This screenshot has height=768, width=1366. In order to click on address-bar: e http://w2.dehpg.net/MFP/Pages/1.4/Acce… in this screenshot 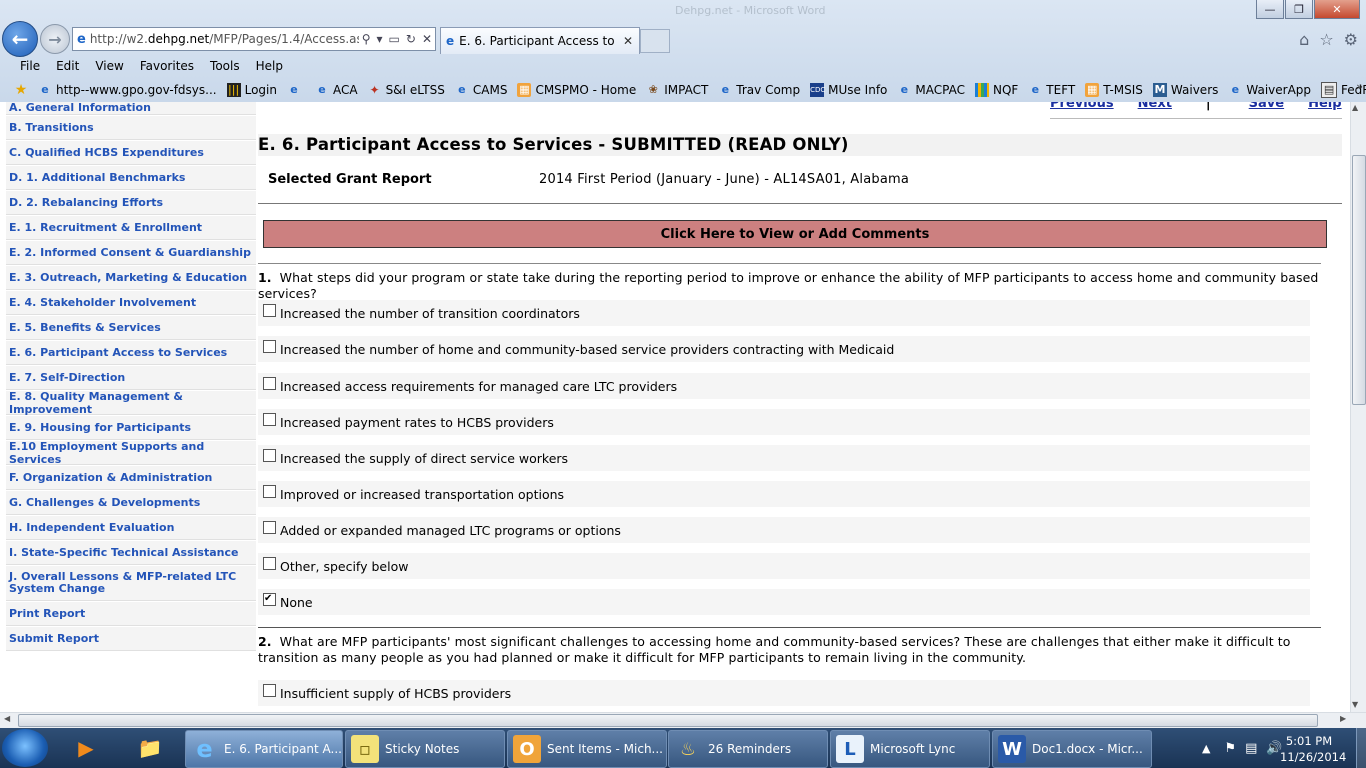, I will do `click(254, 39)`.